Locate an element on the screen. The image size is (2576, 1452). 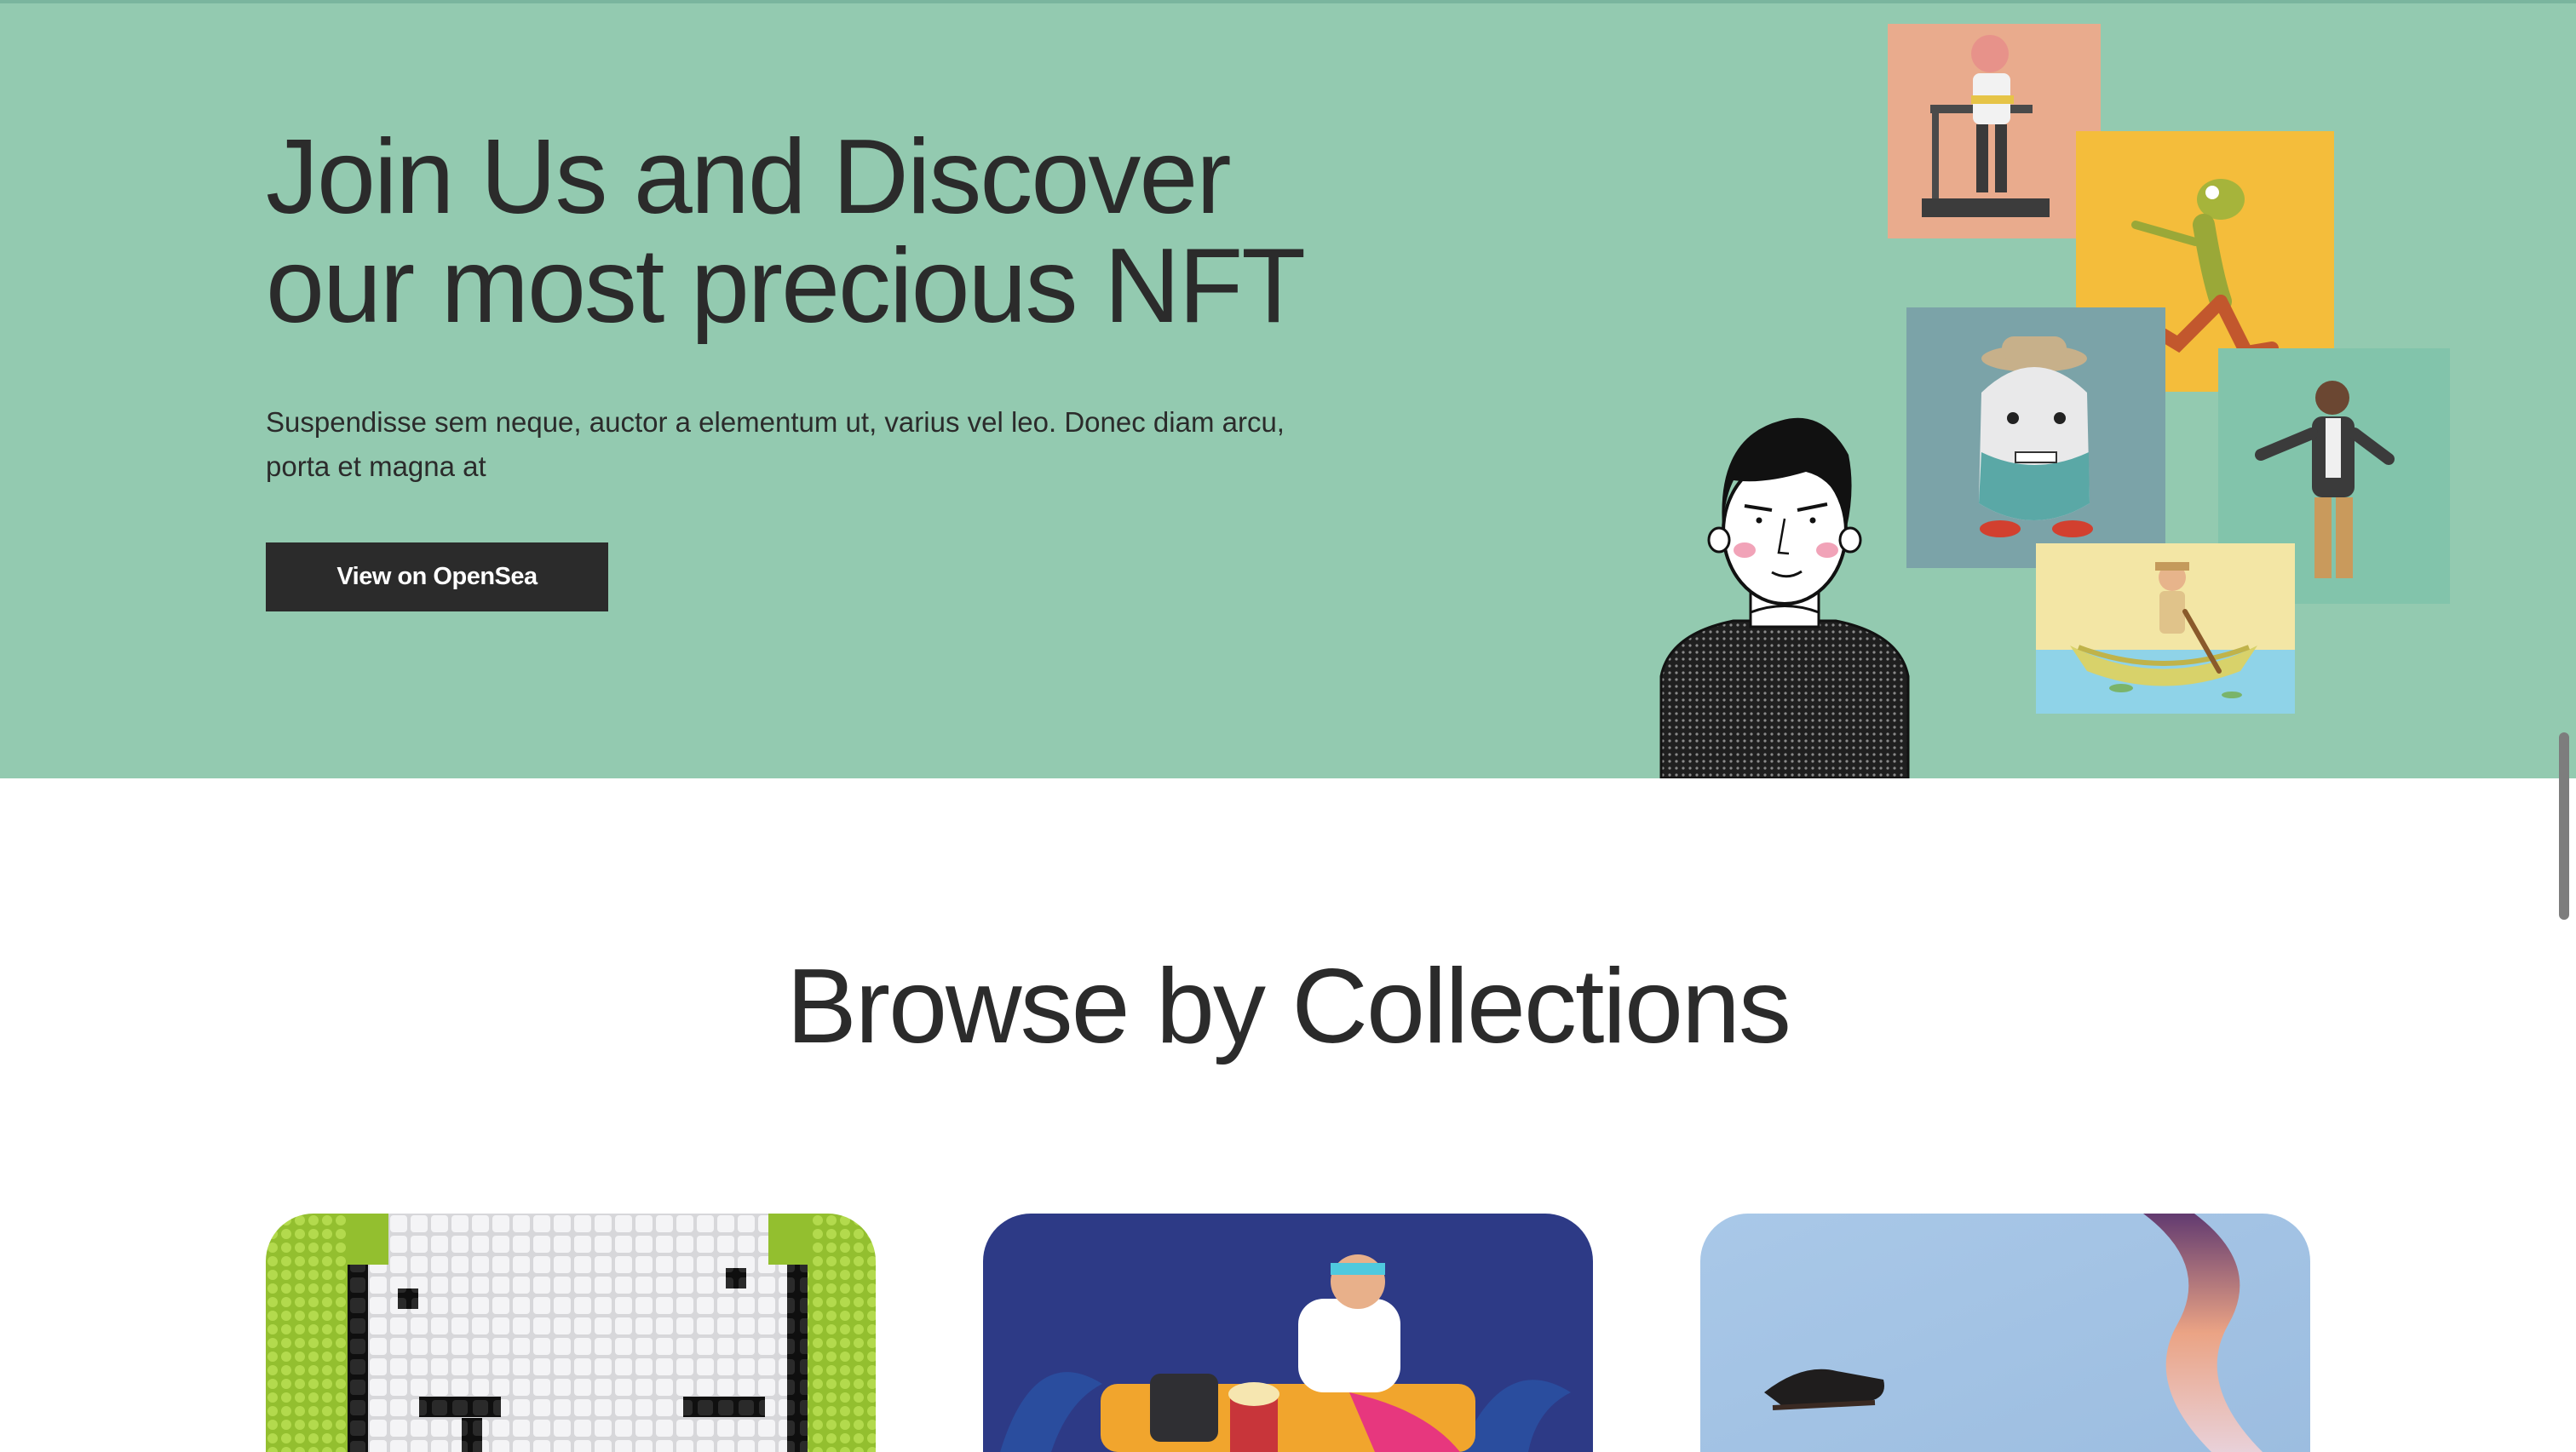
hero-title-line-2: our most precious NFT is located at coordinates (786, 286).